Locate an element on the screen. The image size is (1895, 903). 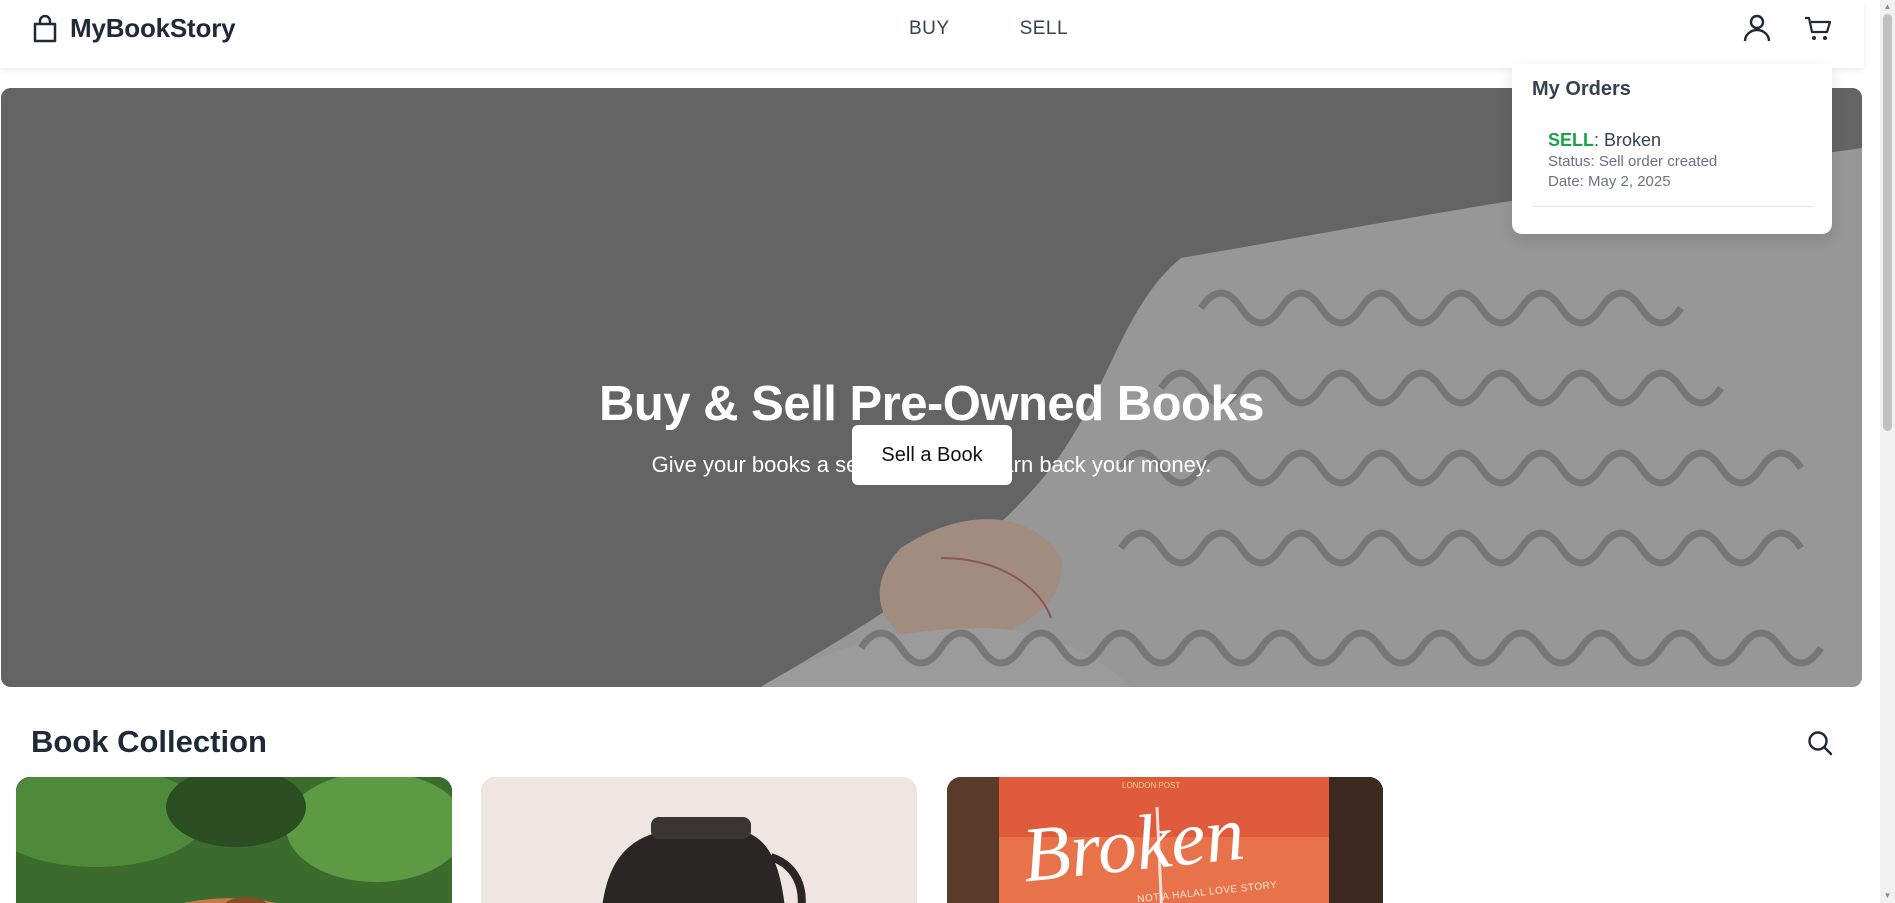
order-status: Status: Sell order created is located at coordinates (1633, 161).